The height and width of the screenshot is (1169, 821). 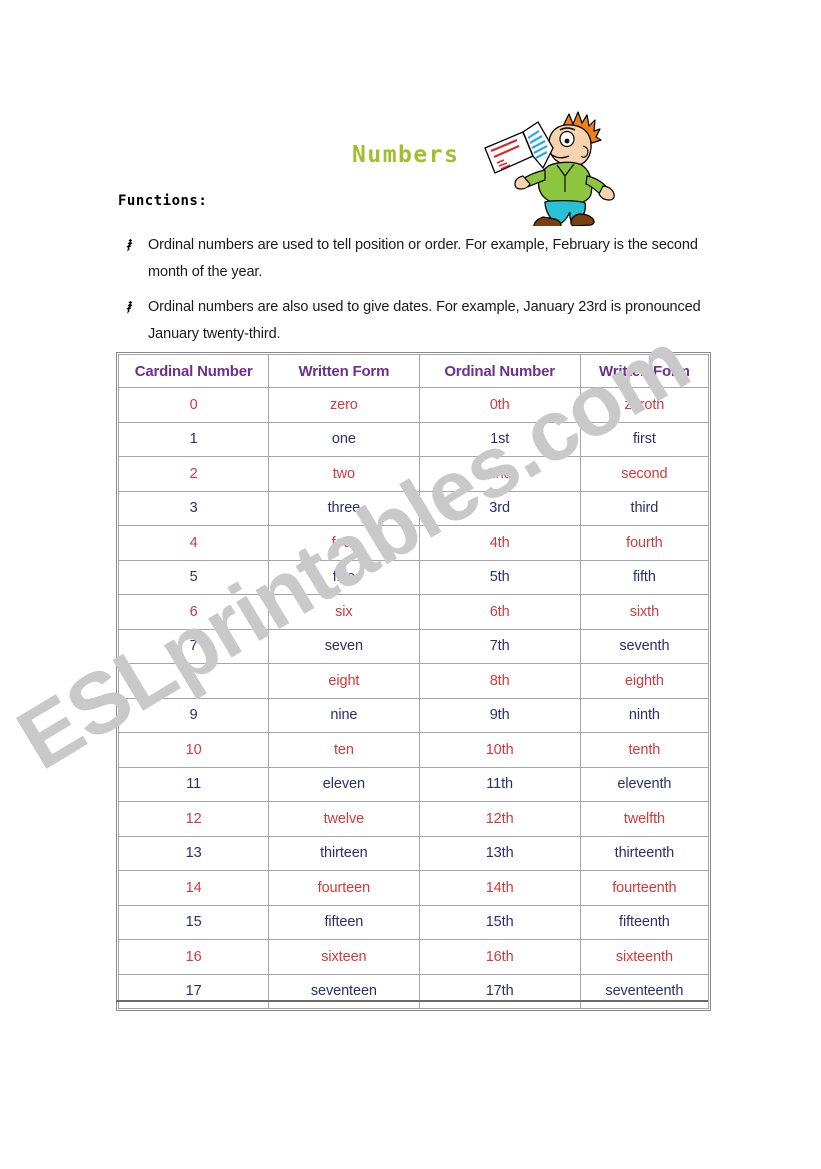 What do you see at coordinates (193, 750) in the screenshot?
I see `cell-cardinal-number: 10` at bounding box center [193, 750].